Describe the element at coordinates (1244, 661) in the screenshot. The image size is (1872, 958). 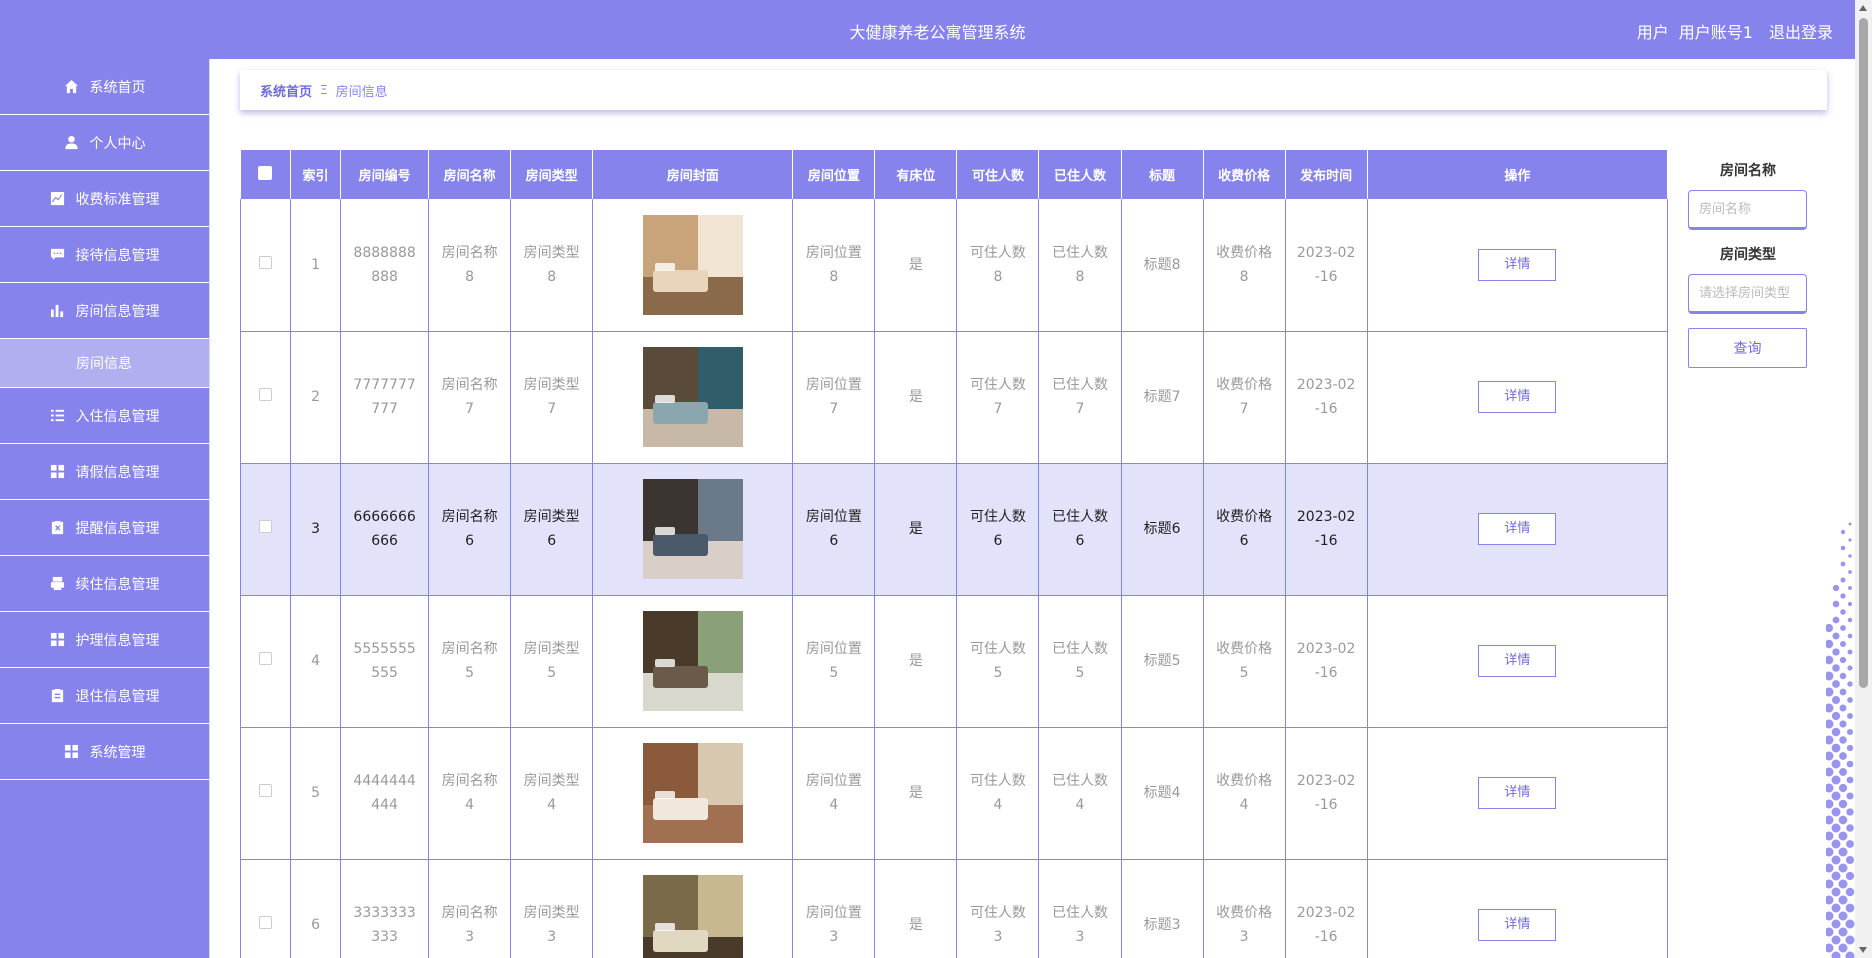
I see `price-cell: 收费价格5` at that location.